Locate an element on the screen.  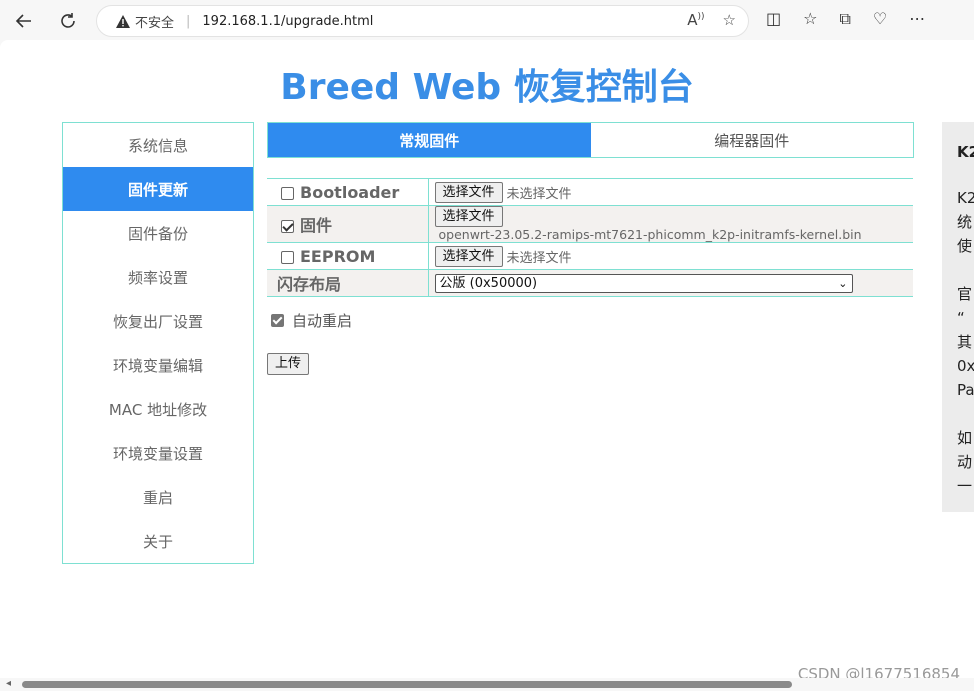
eeprom-choose-file-button: 选择文件 is located at coordinates (468, 256).